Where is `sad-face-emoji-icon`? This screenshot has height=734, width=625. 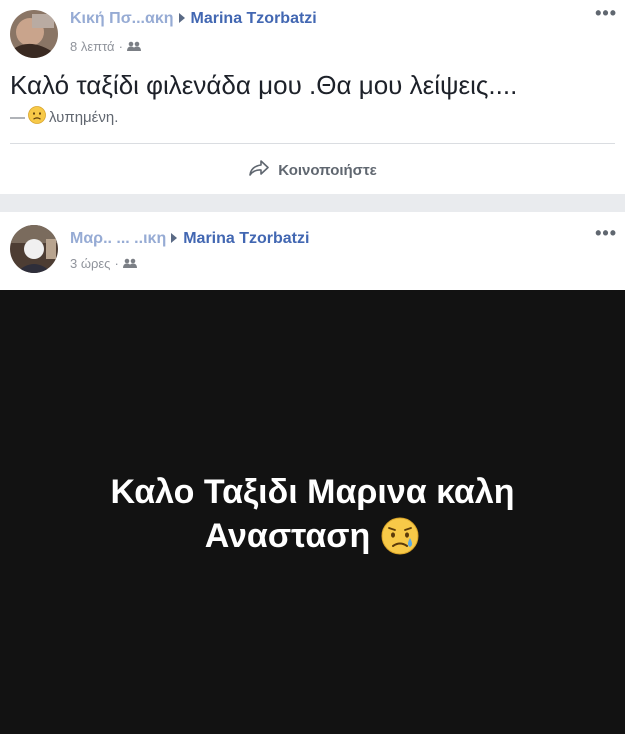
sad-face-emoji-icon is located at coordinates (37, 117).